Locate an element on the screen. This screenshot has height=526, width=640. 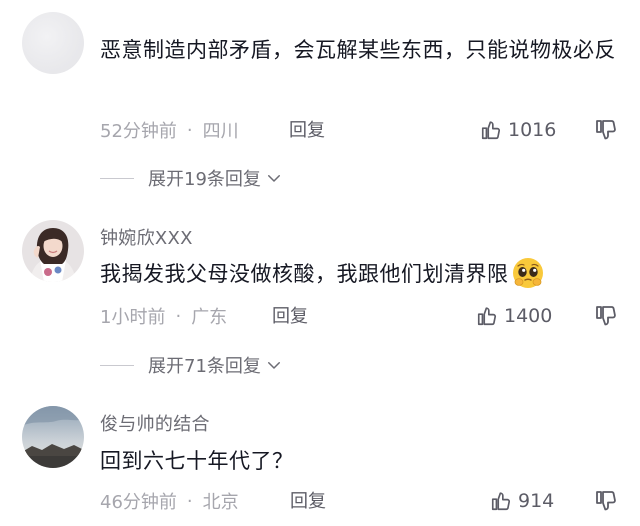
expand-replies-button: 展开71条回复 is located at coordinates (191, 365).